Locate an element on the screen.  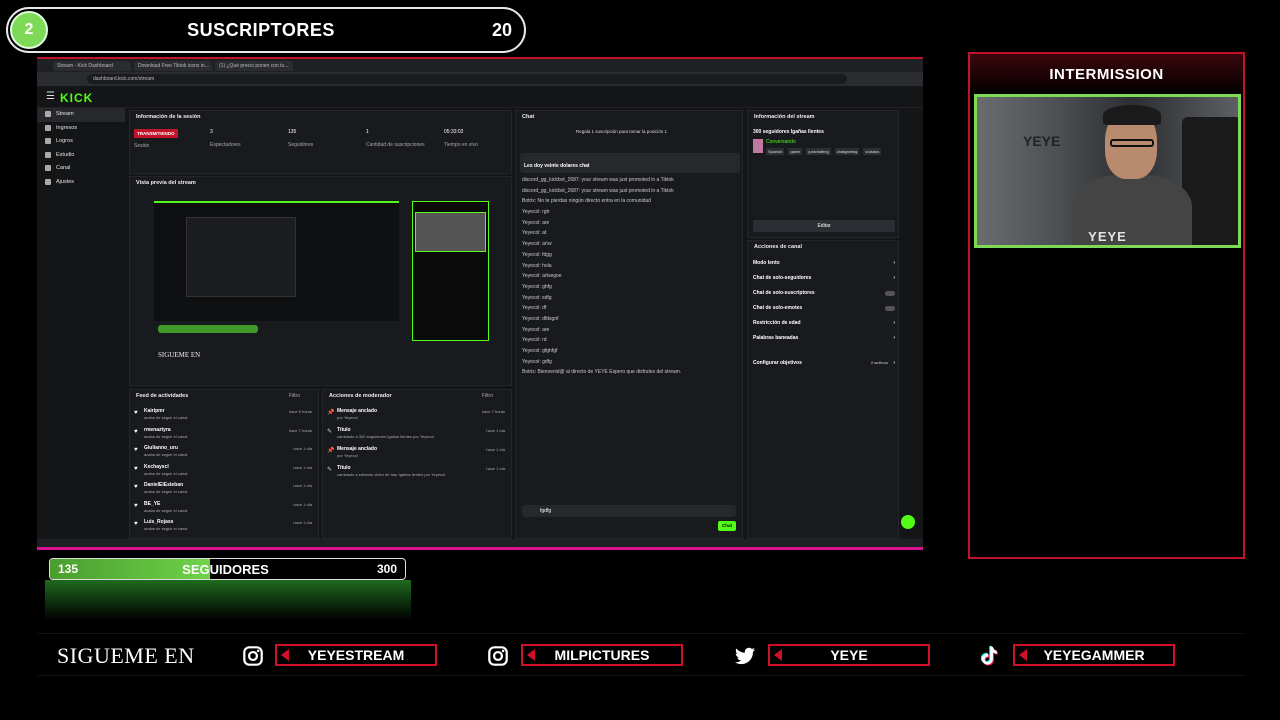
action-subscribers-only: Chat de solo-suscriptores is located at coordinates (824, 294).